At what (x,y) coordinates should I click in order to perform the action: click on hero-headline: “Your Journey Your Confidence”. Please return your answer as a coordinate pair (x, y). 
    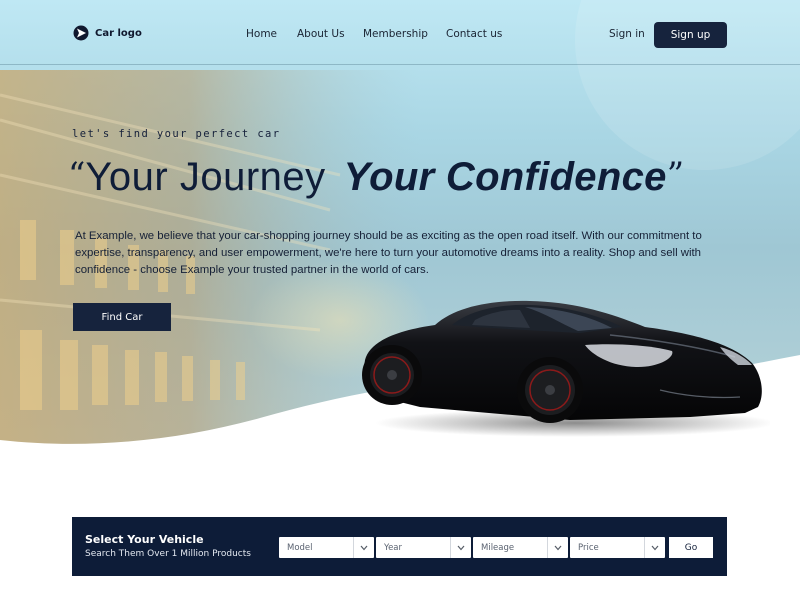
    Looking at the image, I should click on (376, 177).